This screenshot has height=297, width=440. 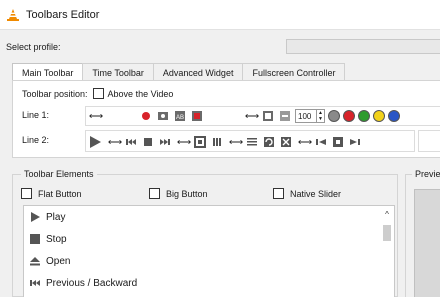 I want to click on line2-extra-field, so click(x=429, y=141).